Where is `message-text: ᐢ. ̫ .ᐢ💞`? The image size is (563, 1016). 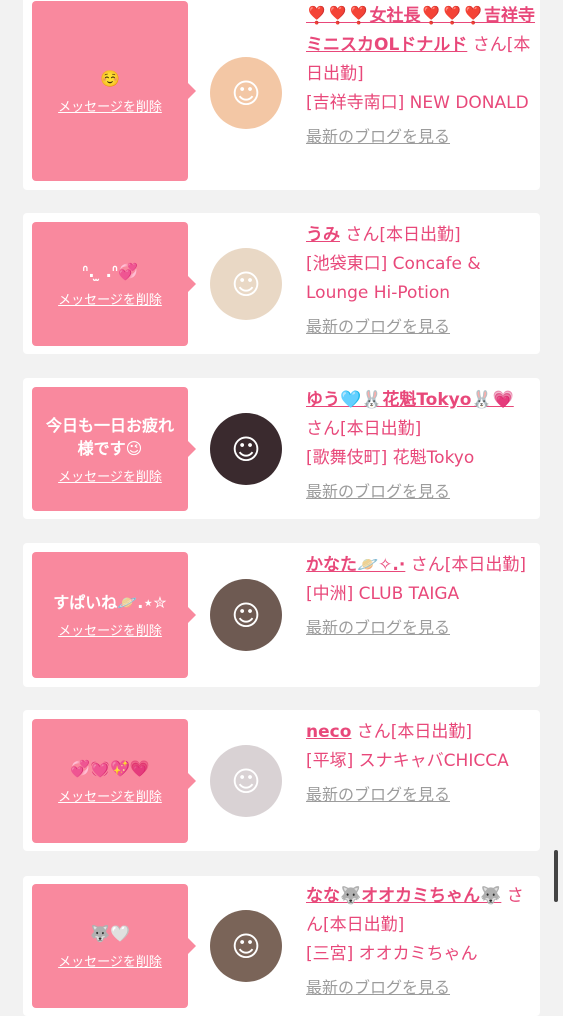
message-text: ᐢ. ̫ .ᐢ💞 is located at coordinates (110, 271).